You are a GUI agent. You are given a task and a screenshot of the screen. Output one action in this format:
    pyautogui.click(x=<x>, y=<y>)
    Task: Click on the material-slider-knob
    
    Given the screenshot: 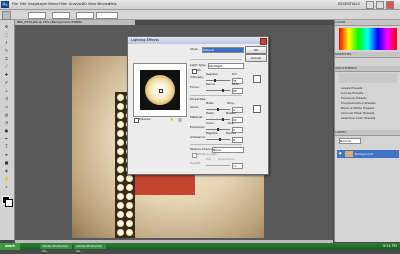 What is the action you would take?
    pyautogui.click(x=223, y=119)
    